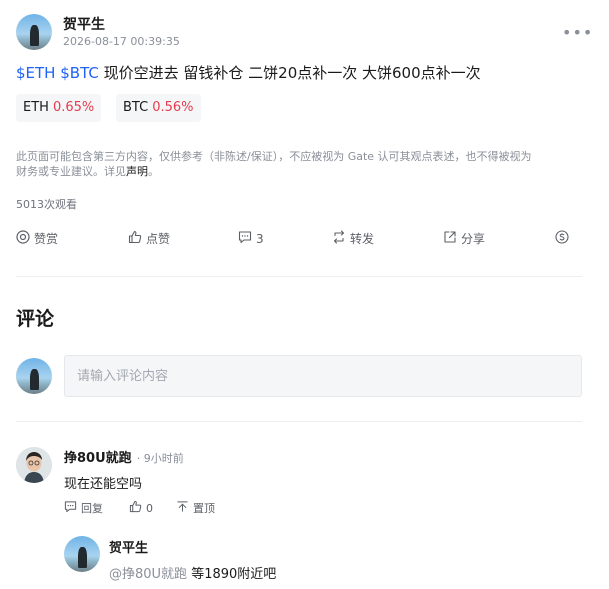  I want to click on post-content: $ETH $BTC 现价空进去 留钱补仓 二饼20点补一次 大饼600点补一次, so click(248, 72).